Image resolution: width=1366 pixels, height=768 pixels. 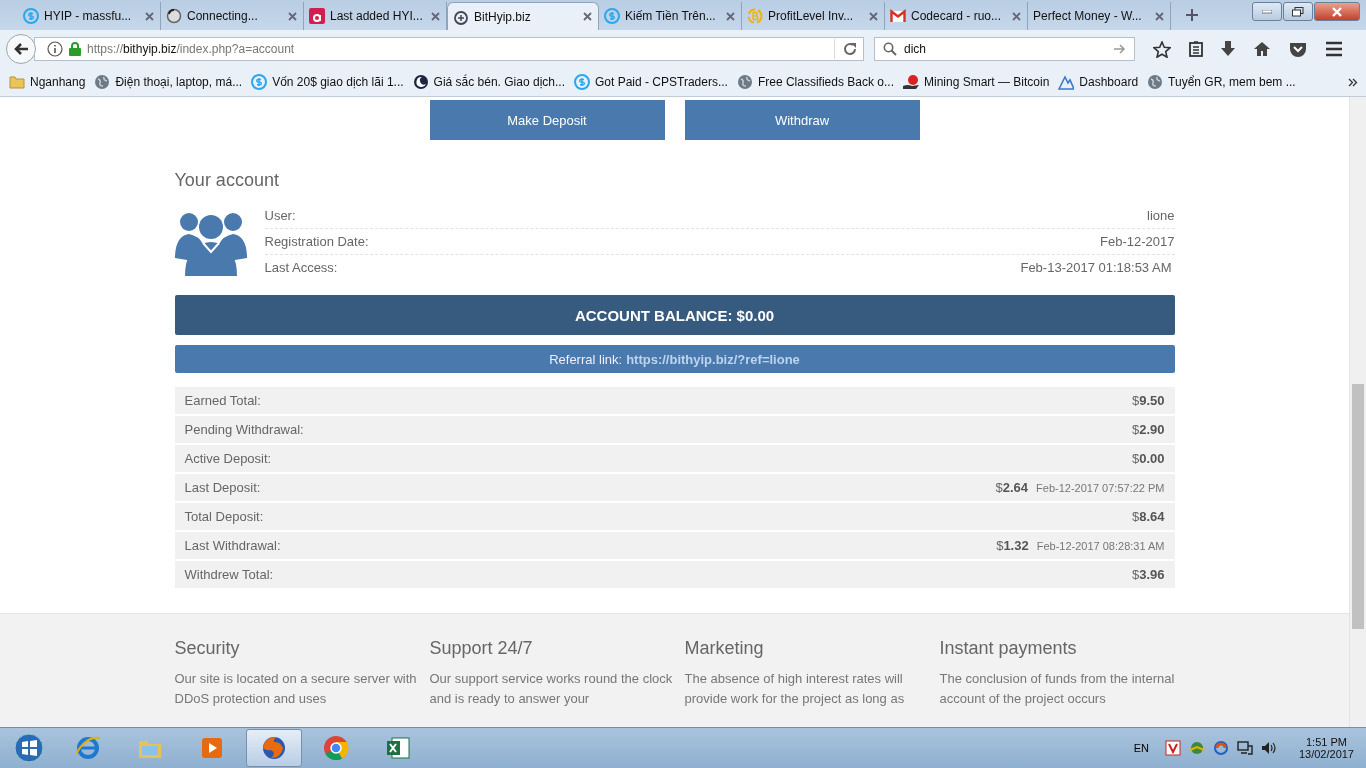 I want to click on feature-text: The absence of high interest rates will provide work for the project as long as, so click(x=795, y=689).